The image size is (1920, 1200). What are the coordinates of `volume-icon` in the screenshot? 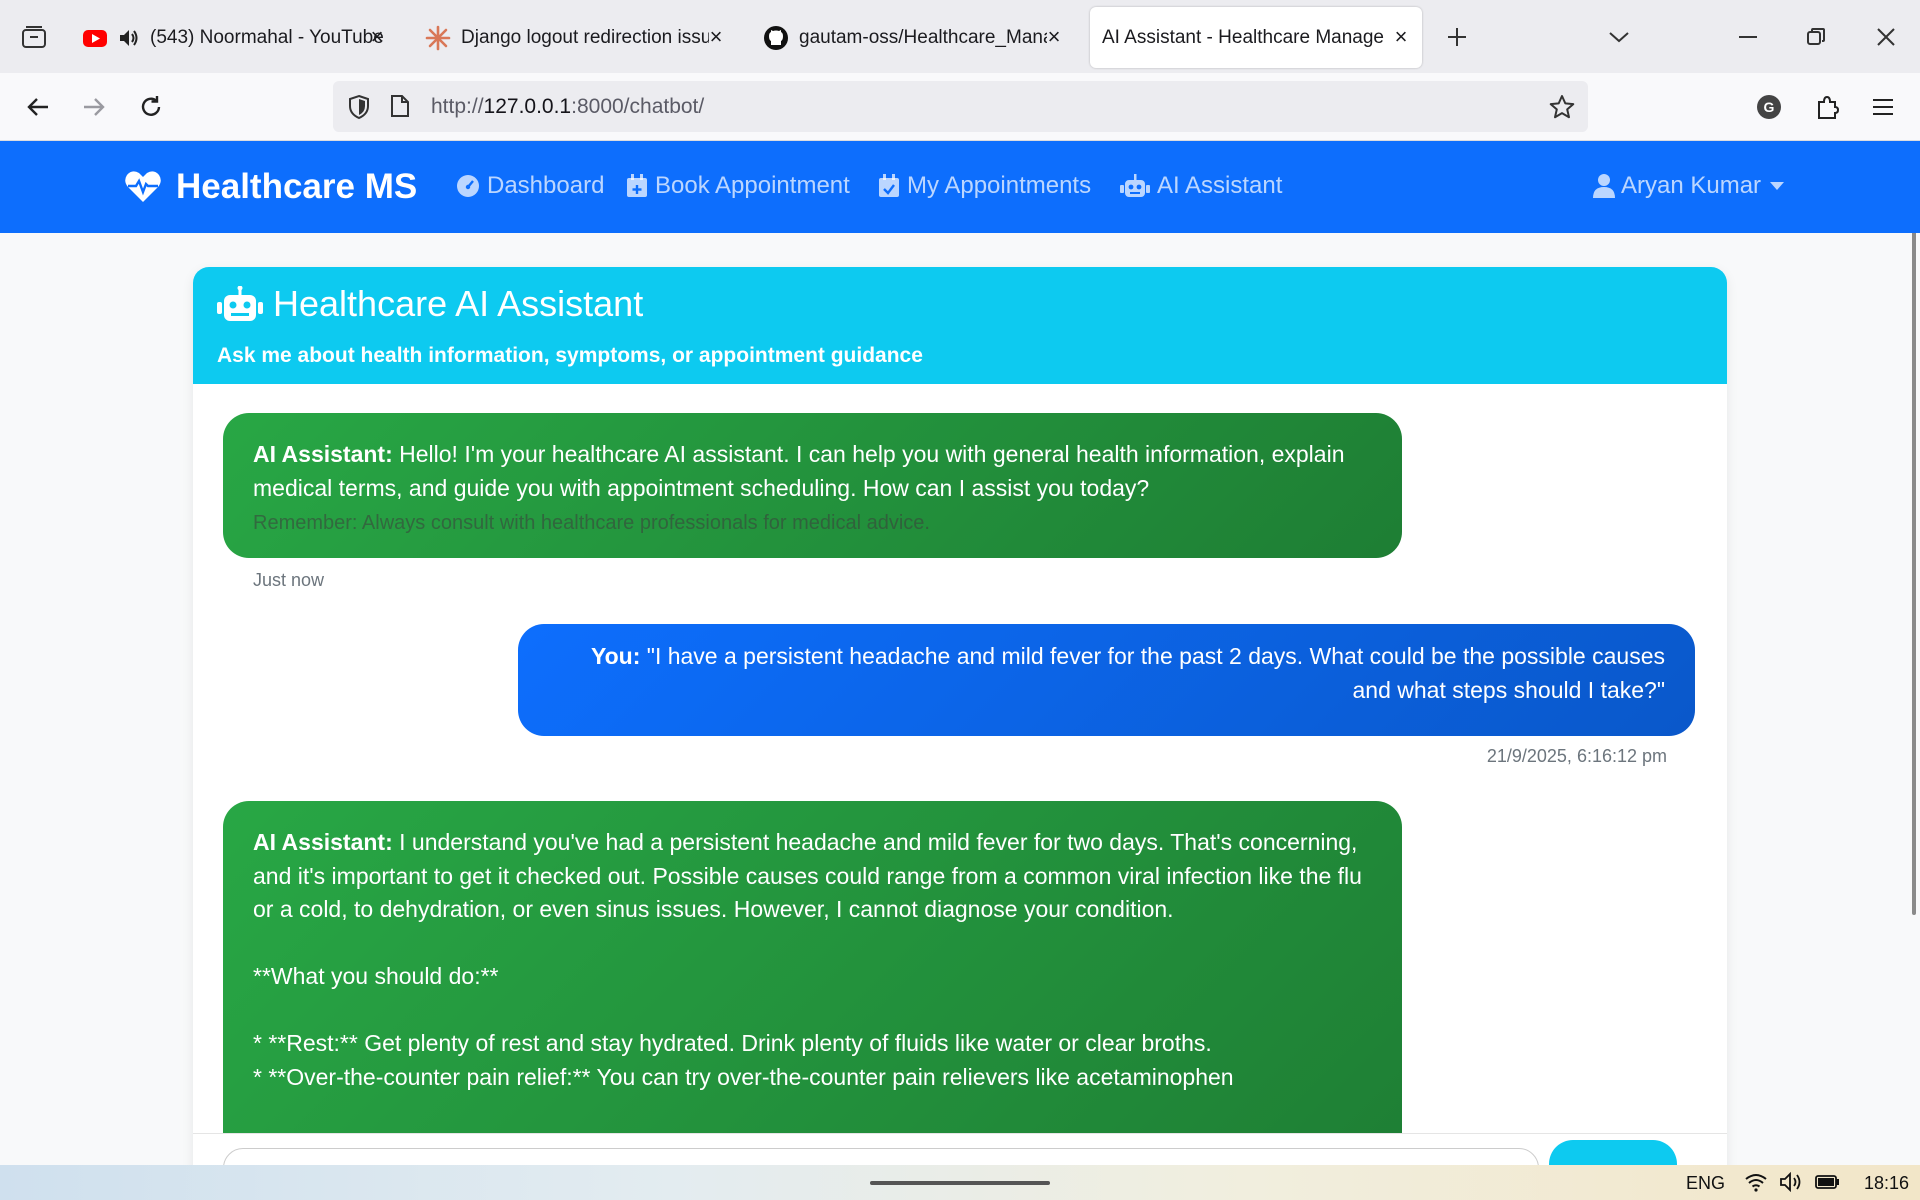 It's located at (1792, 1182).